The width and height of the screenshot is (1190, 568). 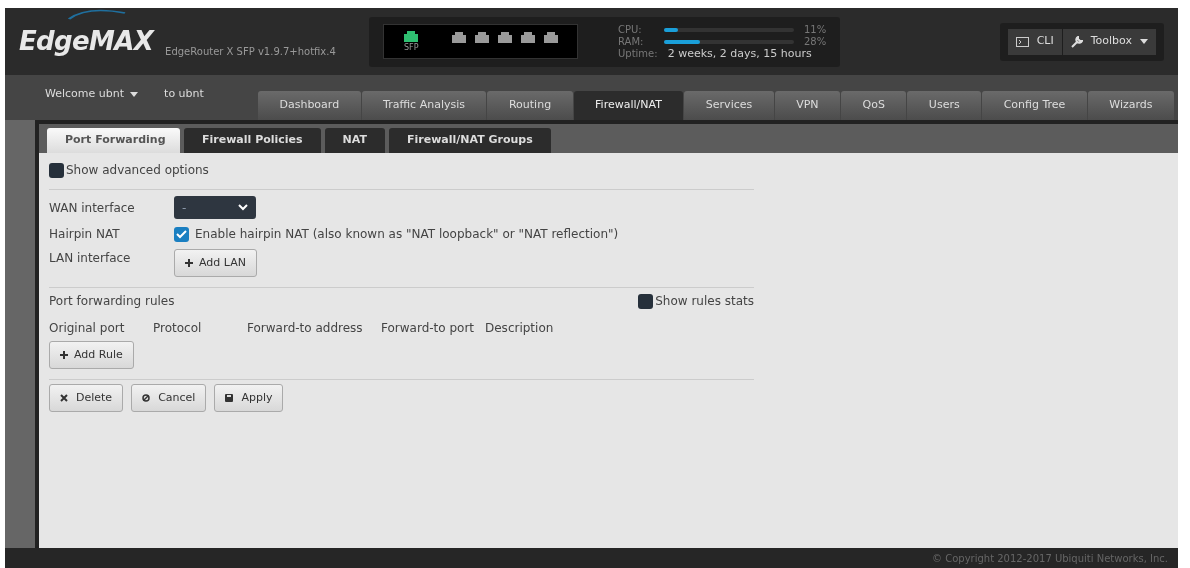 I want to click on arc-icon, so click(x=97, y=14).